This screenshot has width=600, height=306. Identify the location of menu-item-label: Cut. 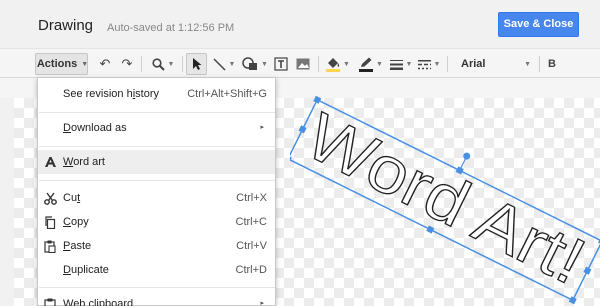
(72, 198).